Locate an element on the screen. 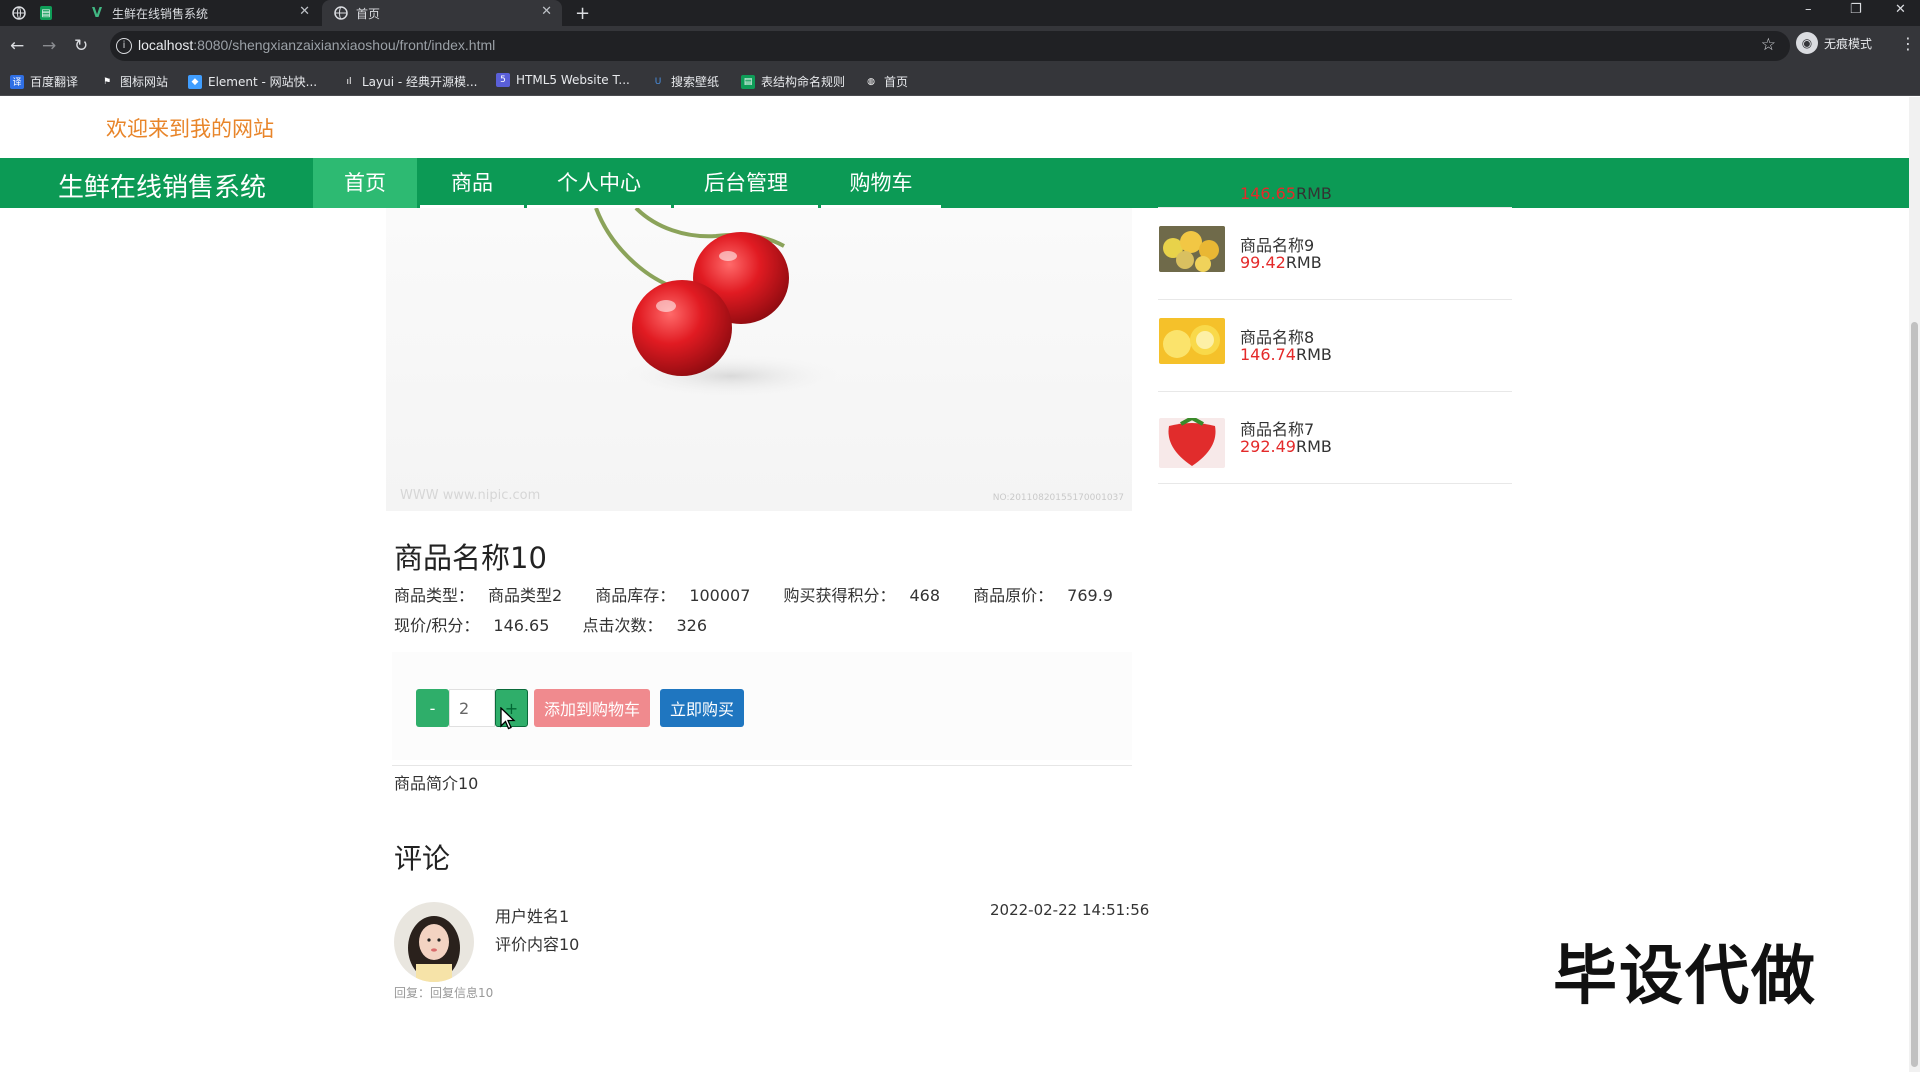  add-to-cart-button: 添加到购物车 is located at coordinates (592, 708).